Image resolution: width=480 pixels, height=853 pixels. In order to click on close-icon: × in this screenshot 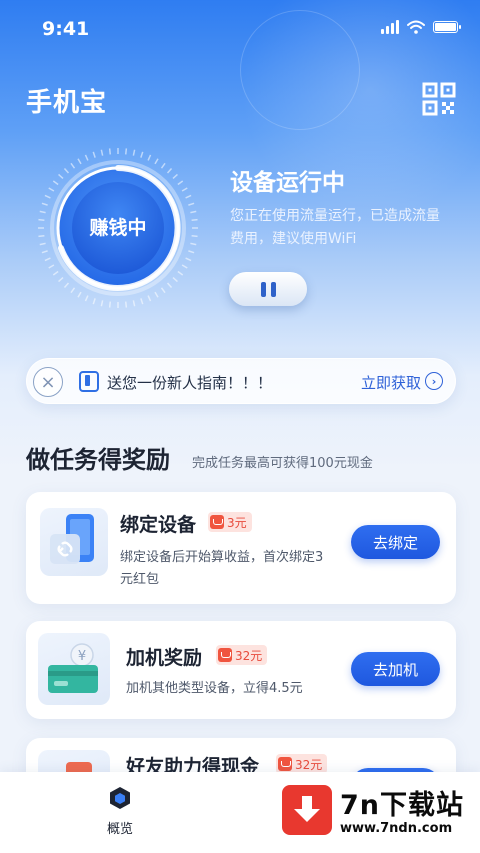, I will do `click(48, 382)`.